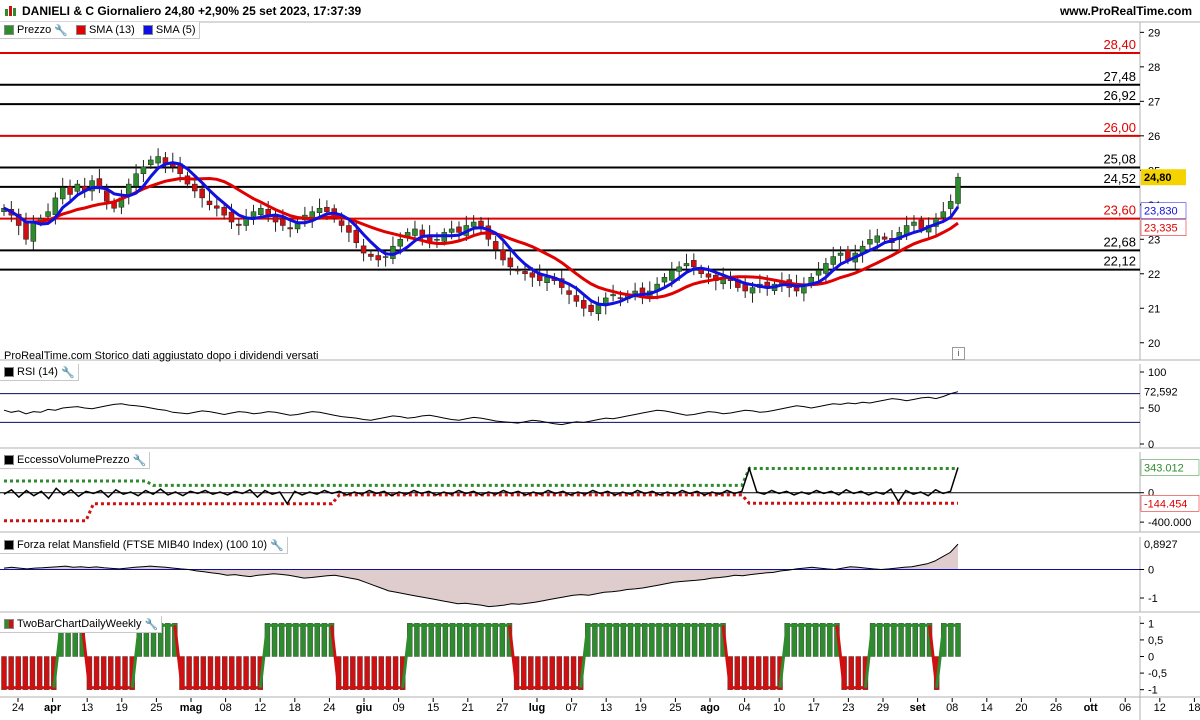  Describe the element at coordinates (75, 460) in the screenshot. I see `volume-legend: EccessoVolumePrezzo 🔧` at that location.